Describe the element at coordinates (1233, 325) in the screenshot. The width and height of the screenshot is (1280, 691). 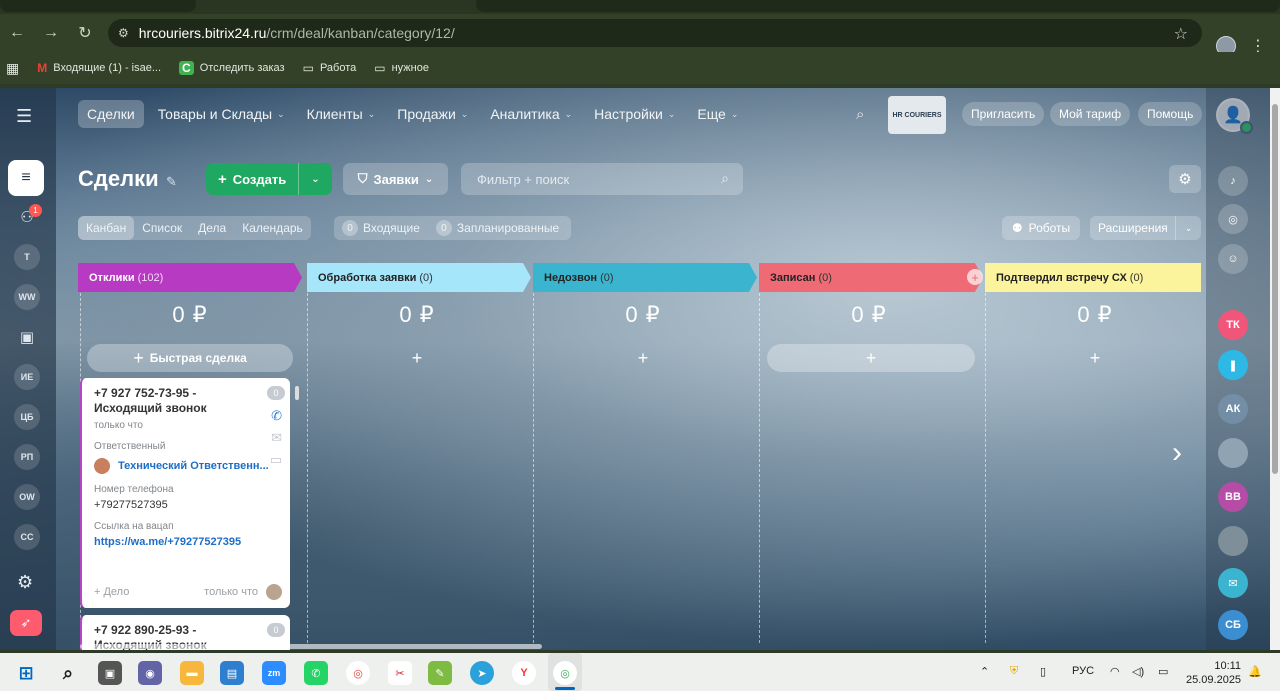
I see `contact-tk: ТК` at that location.